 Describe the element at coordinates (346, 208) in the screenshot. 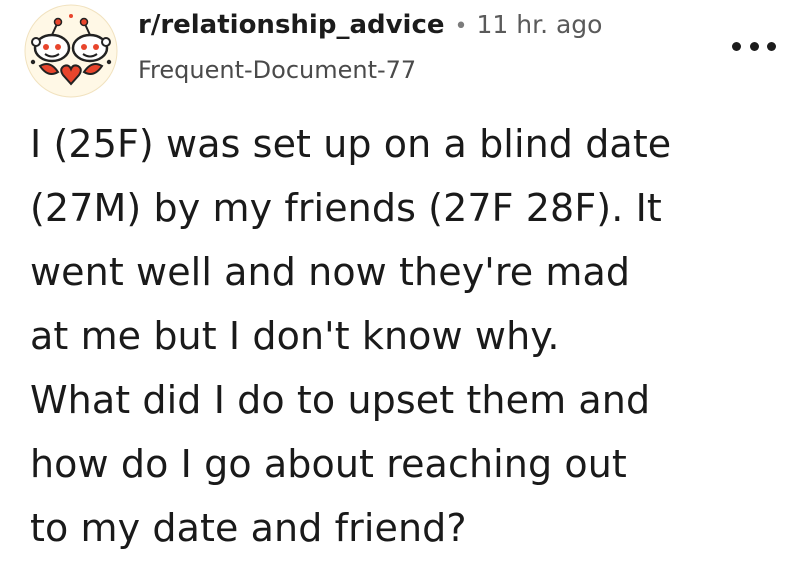

I see `title-line: (27M) by my friends (27F 28F). It` at that location.